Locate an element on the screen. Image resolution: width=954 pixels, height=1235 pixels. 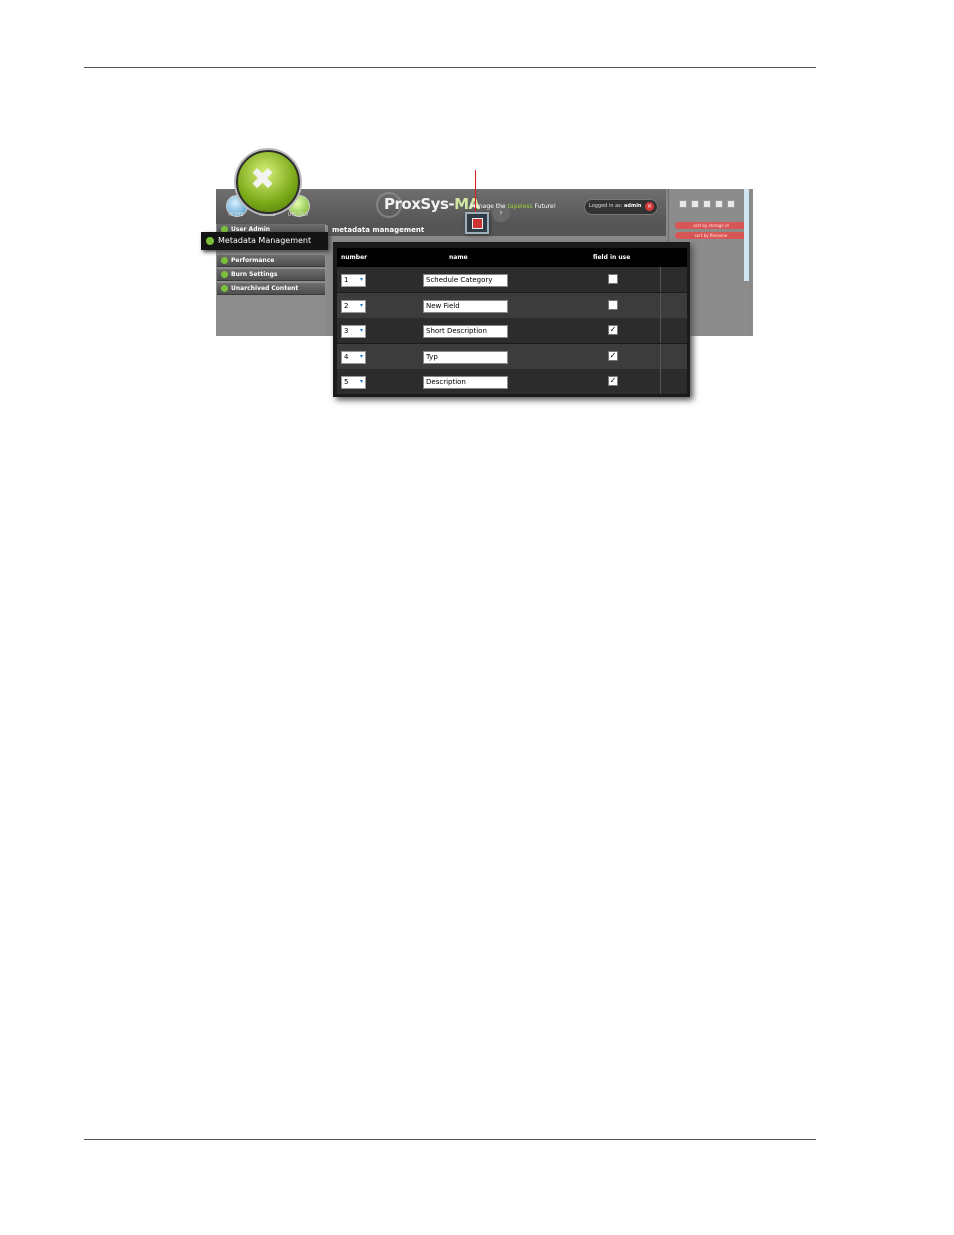
delete-icon is located at coordinates (477, 223).